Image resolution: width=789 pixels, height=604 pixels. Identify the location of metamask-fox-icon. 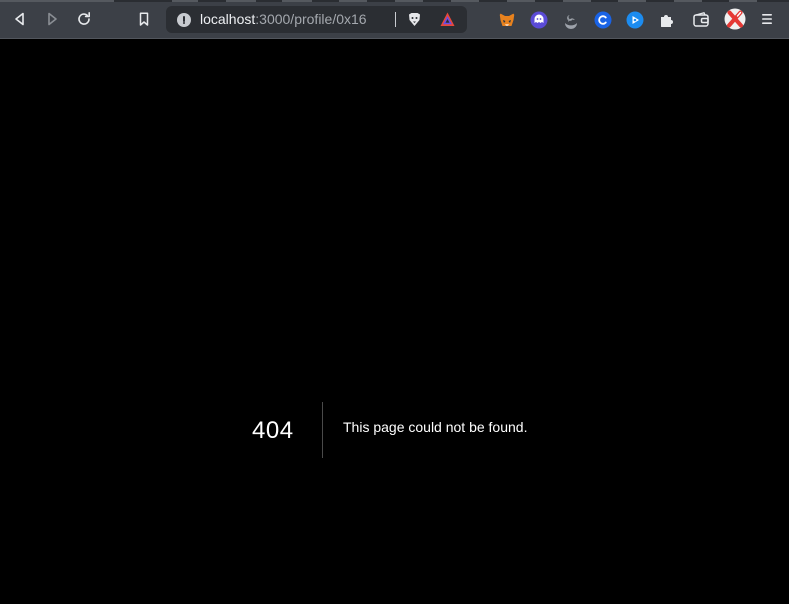
(507, 20).